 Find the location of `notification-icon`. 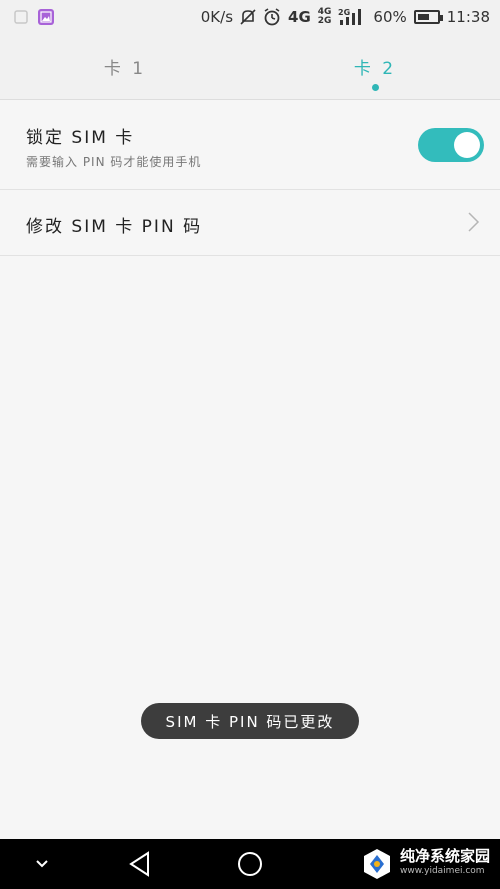

notification-icon is located at coordinates (21, 17).